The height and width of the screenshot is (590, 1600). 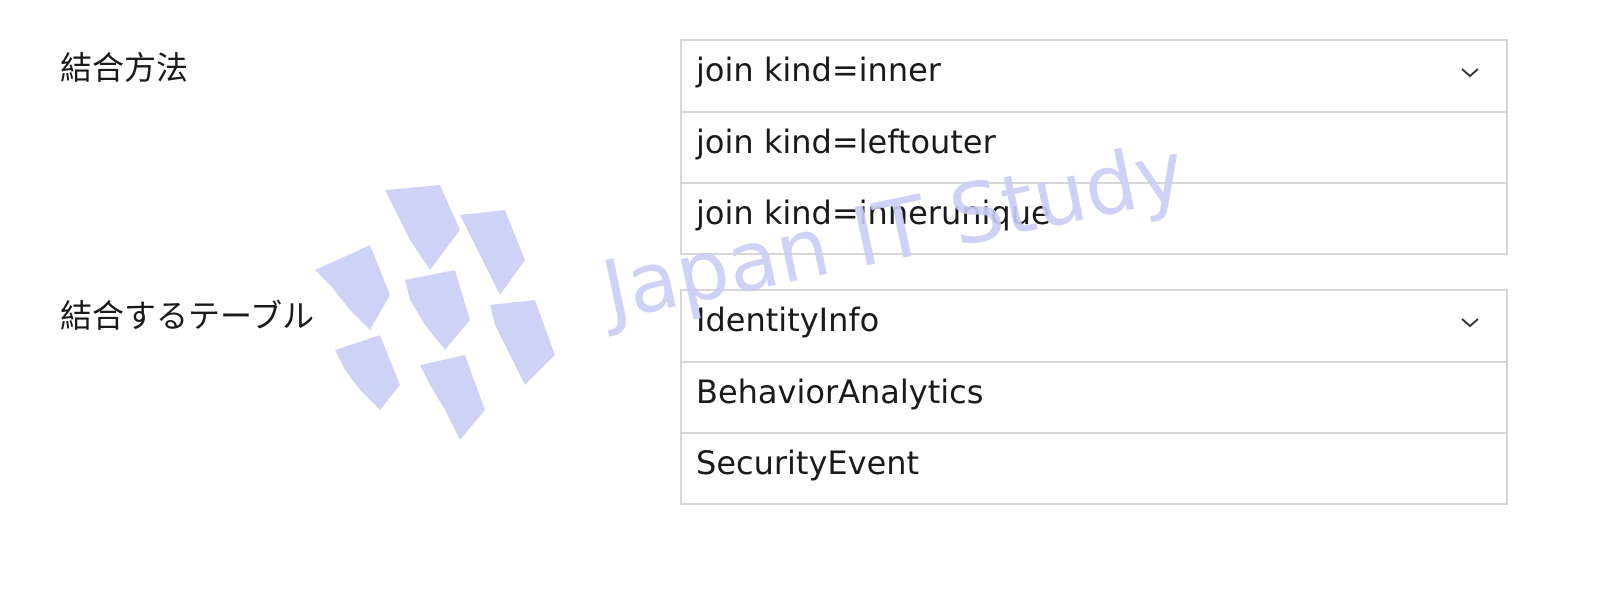 I want to click on join-method-option-leftouter: join kind=leftouter, so click(x=1094, y=146).